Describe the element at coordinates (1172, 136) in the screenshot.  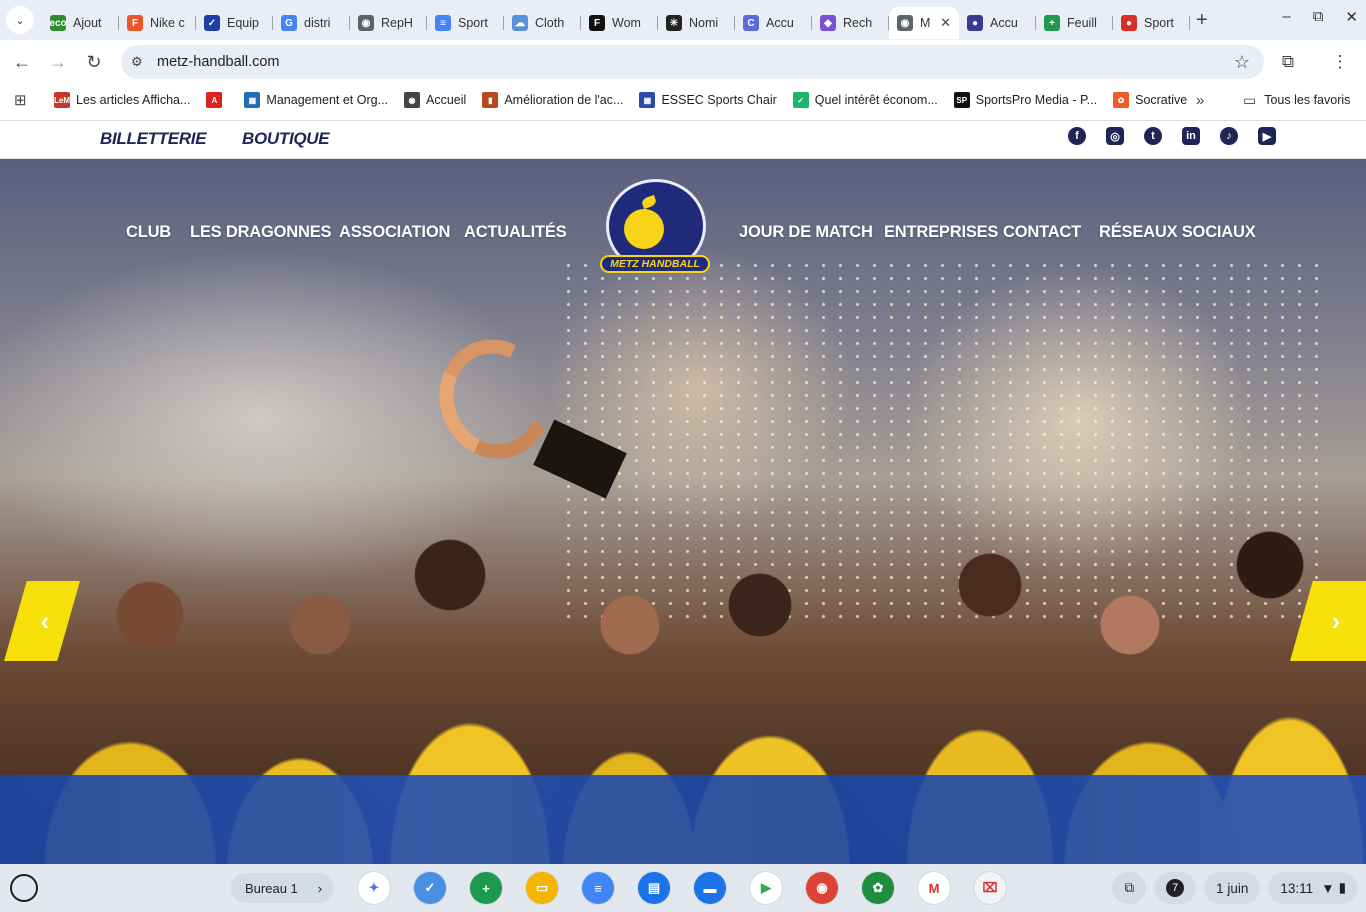
I see `social-links: f ◎ t in ♪ ▶` at that location.